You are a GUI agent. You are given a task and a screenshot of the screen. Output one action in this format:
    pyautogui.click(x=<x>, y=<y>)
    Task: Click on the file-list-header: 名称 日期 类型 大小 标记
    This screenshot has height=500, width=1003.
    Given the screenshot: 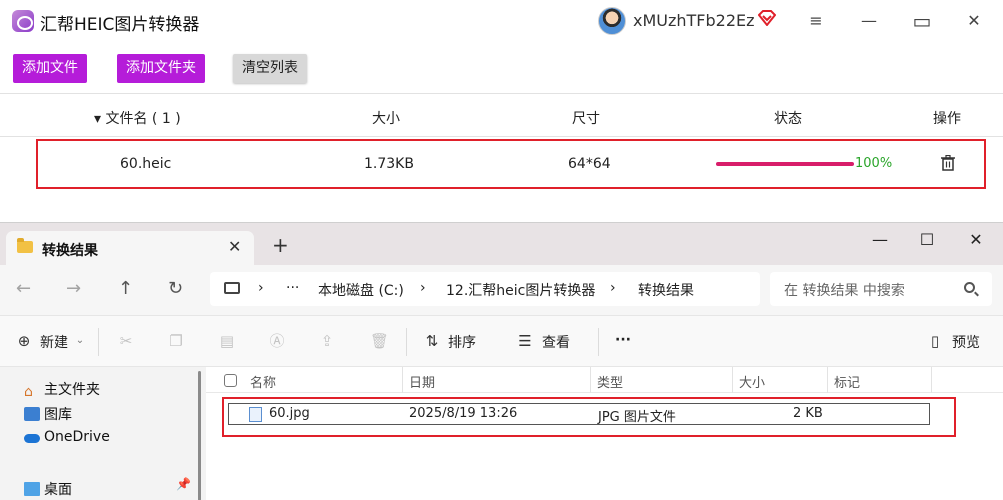 What is the action you would take?
    pyautogui.click(x=604, y=380)
    